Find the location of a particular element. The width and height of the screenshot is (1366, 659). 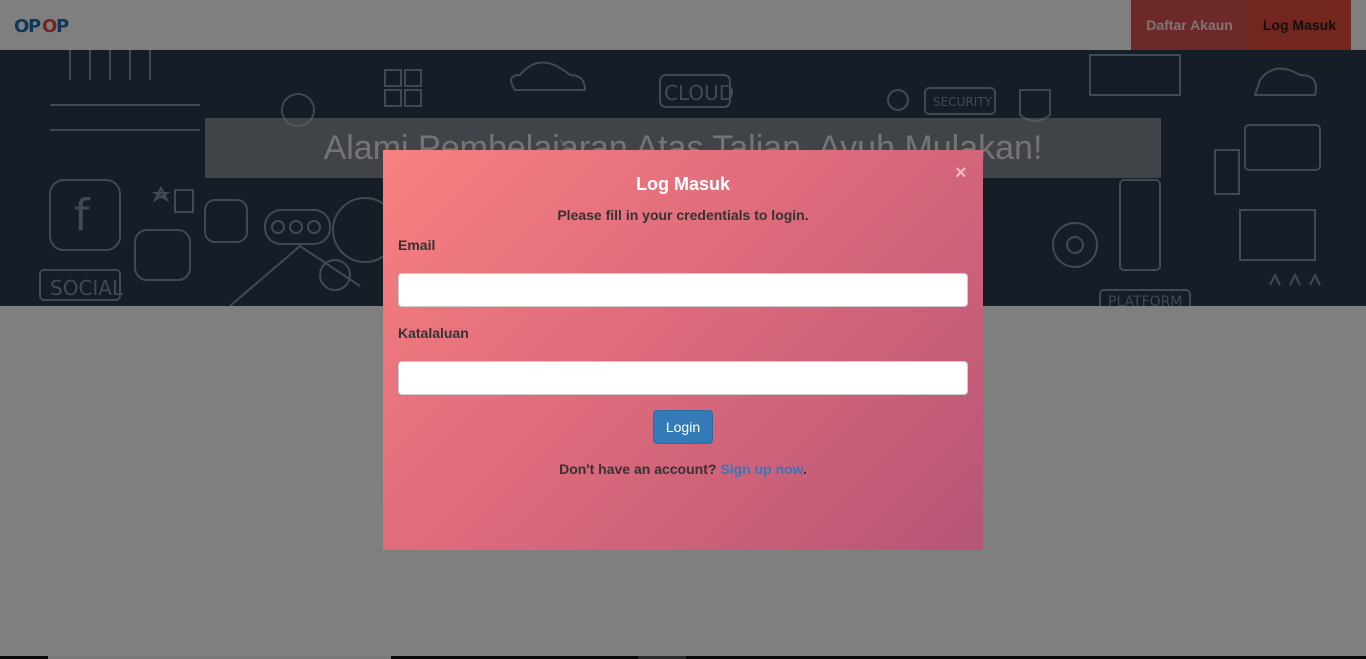

signup-prompt-line: Don't have an account? Sign up now. is located at coordinates (683, 469).